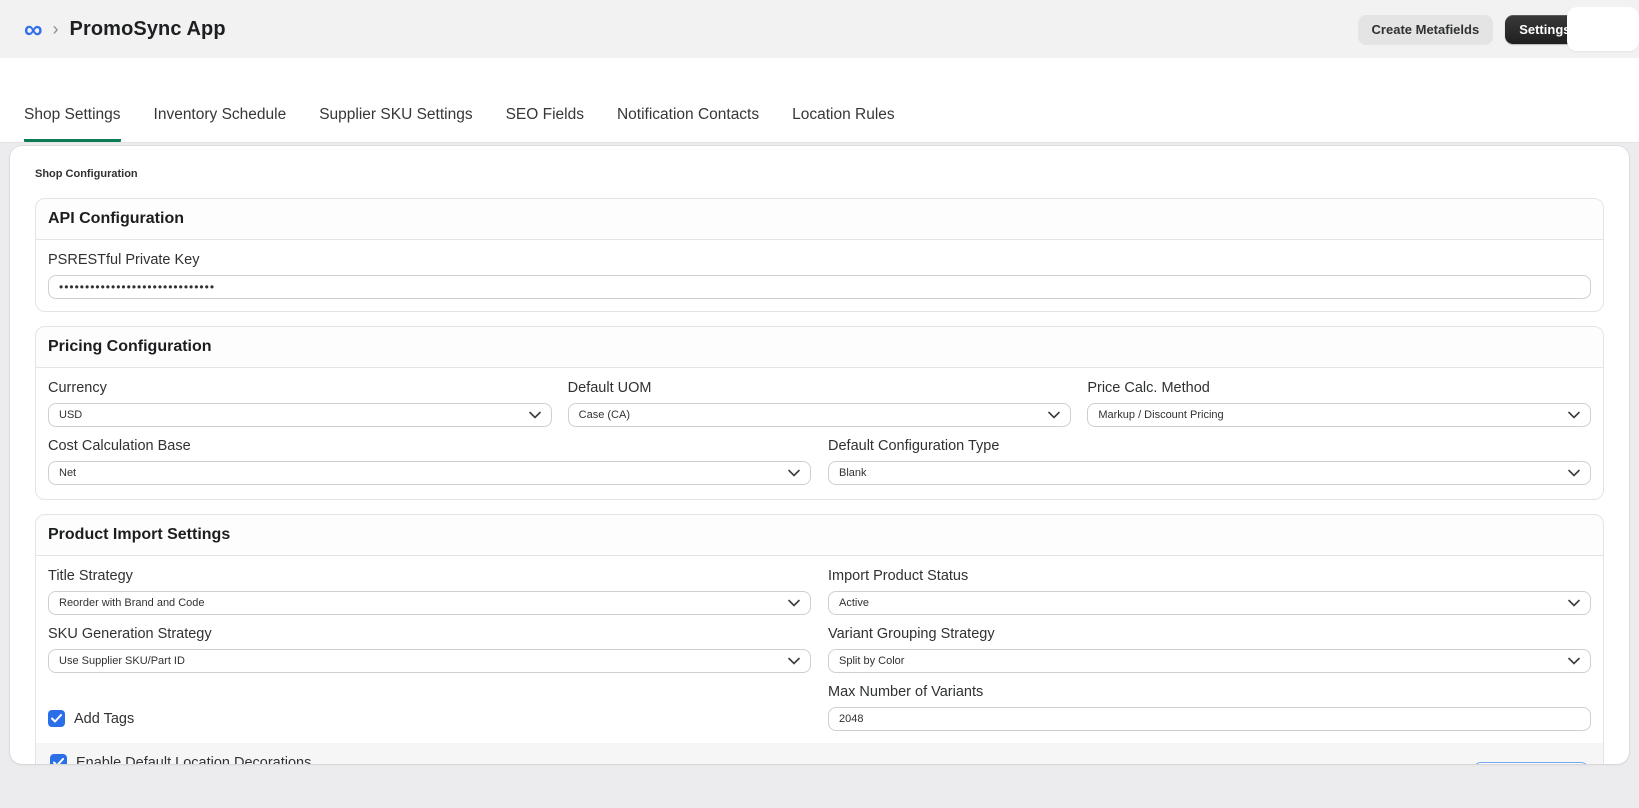 The height and width of the screenshot is (808, 1639). I want to click on pricing-configuration-title: Pricing Configuration, so click(130, 346).